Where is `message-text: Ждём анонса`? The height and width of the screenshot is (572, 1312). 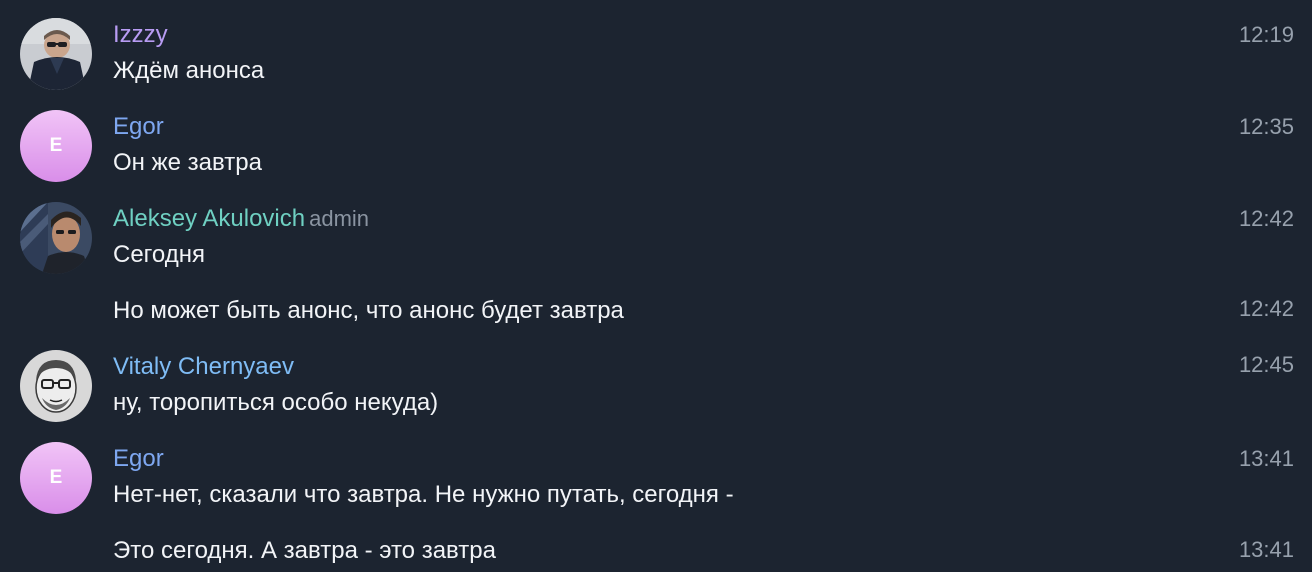
message-text: Ждём анонса is located at coordinates (189, 70).